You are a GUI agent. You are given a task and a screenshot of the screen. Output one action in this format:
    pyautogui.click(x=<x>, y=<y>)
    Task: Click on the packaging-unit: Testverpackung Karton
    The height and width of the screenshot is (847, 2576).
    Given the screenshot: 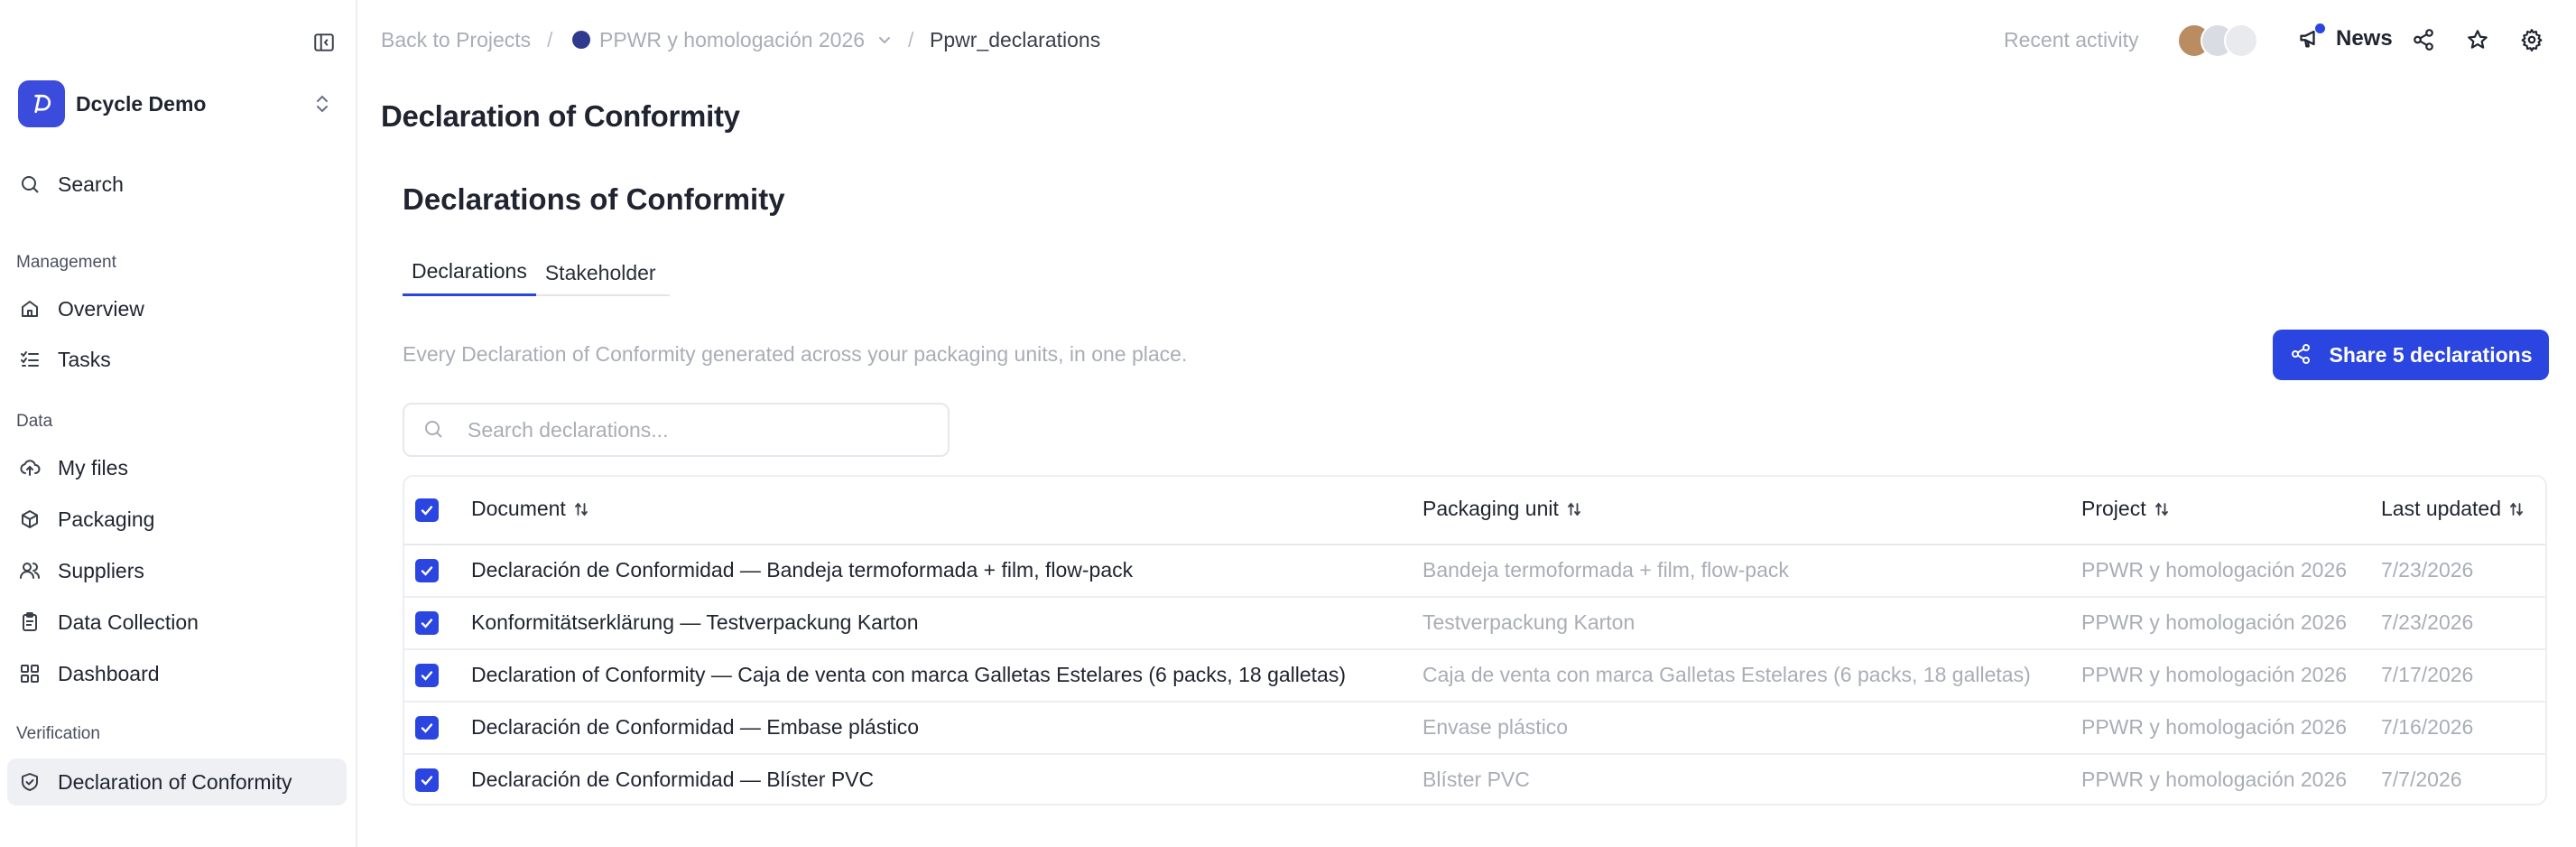 What is the action you would take?
    pyautogui.click(x=1528, y=622)
    